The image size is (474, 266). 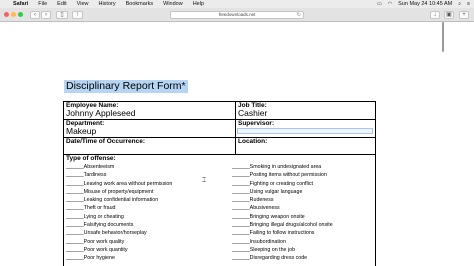 I want to click on clock: Sun May 24 10:45 AM, so click(x=425, y=4).